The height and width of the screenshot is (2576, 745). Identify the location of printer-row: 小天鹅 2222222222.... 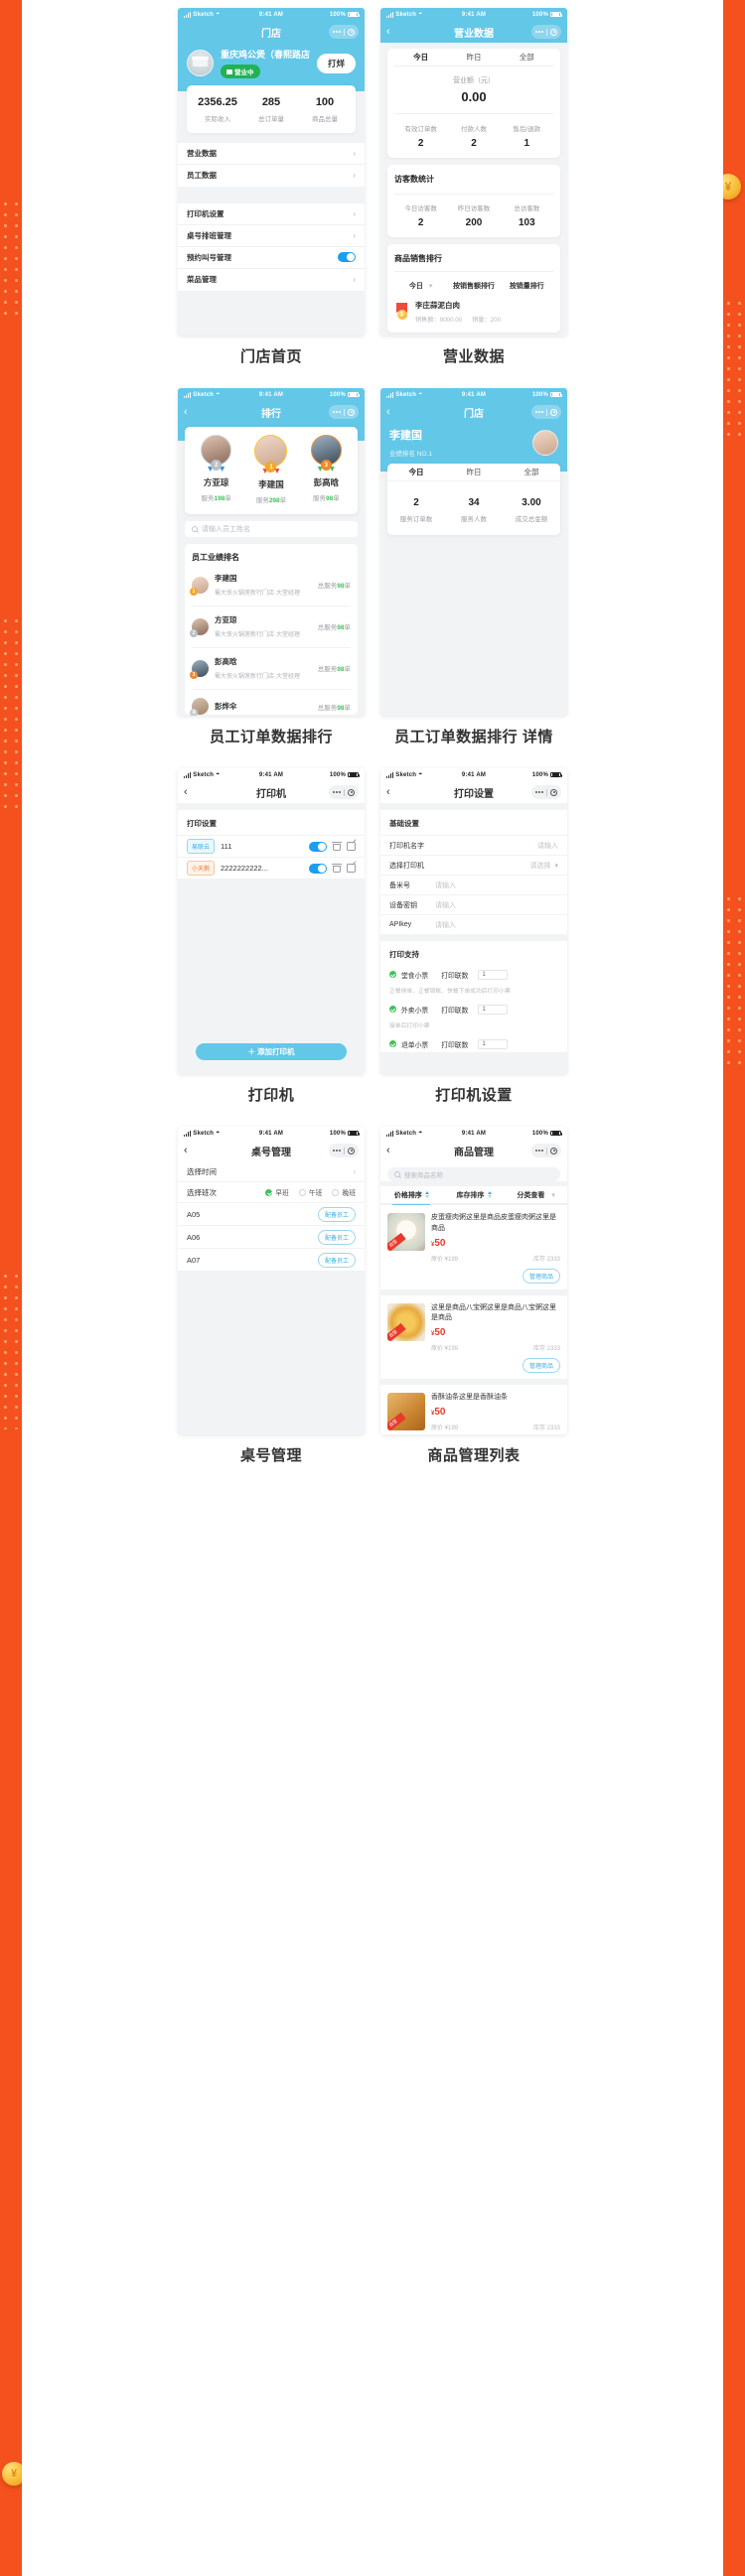
(271, 868).